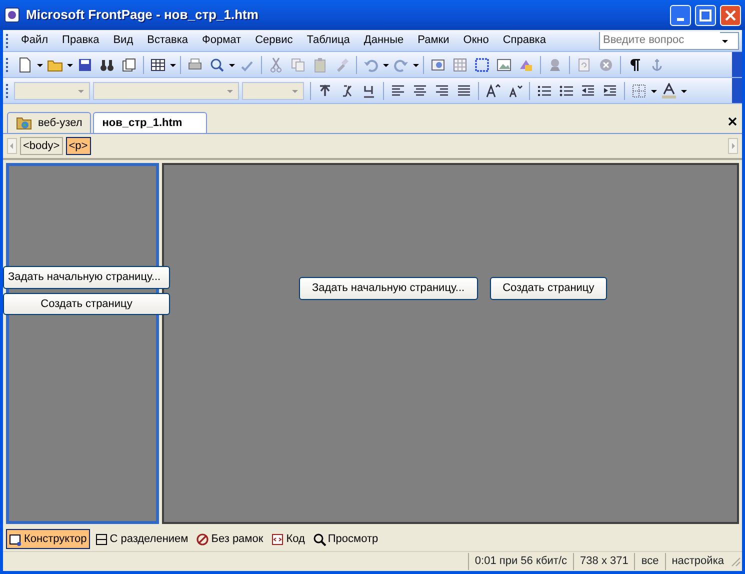  What do you see at coordinates (129, 64) in the screenshot?
I see `pages-icon` at bounding box center [129, 64].